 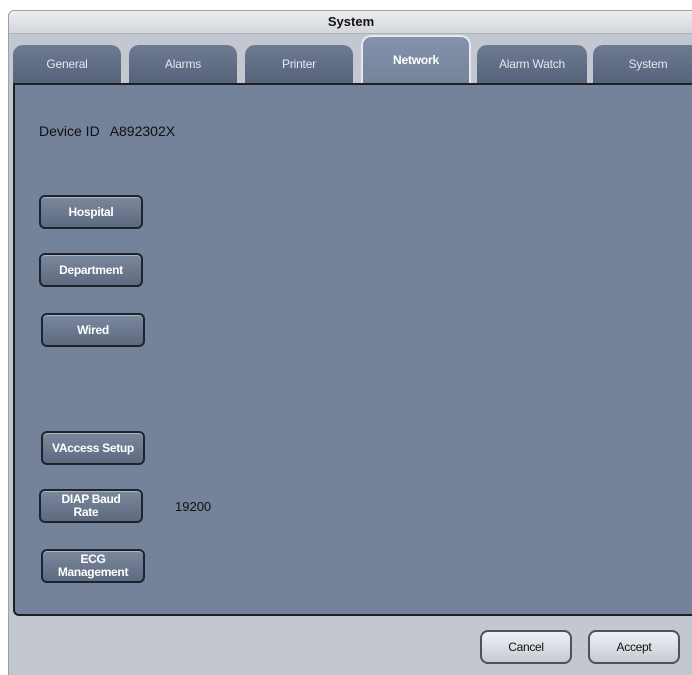 What do you see at coordinates (91, 212) in the screenshot?
I see `hospital-button: Hospital` at bounding box center [91, 212].